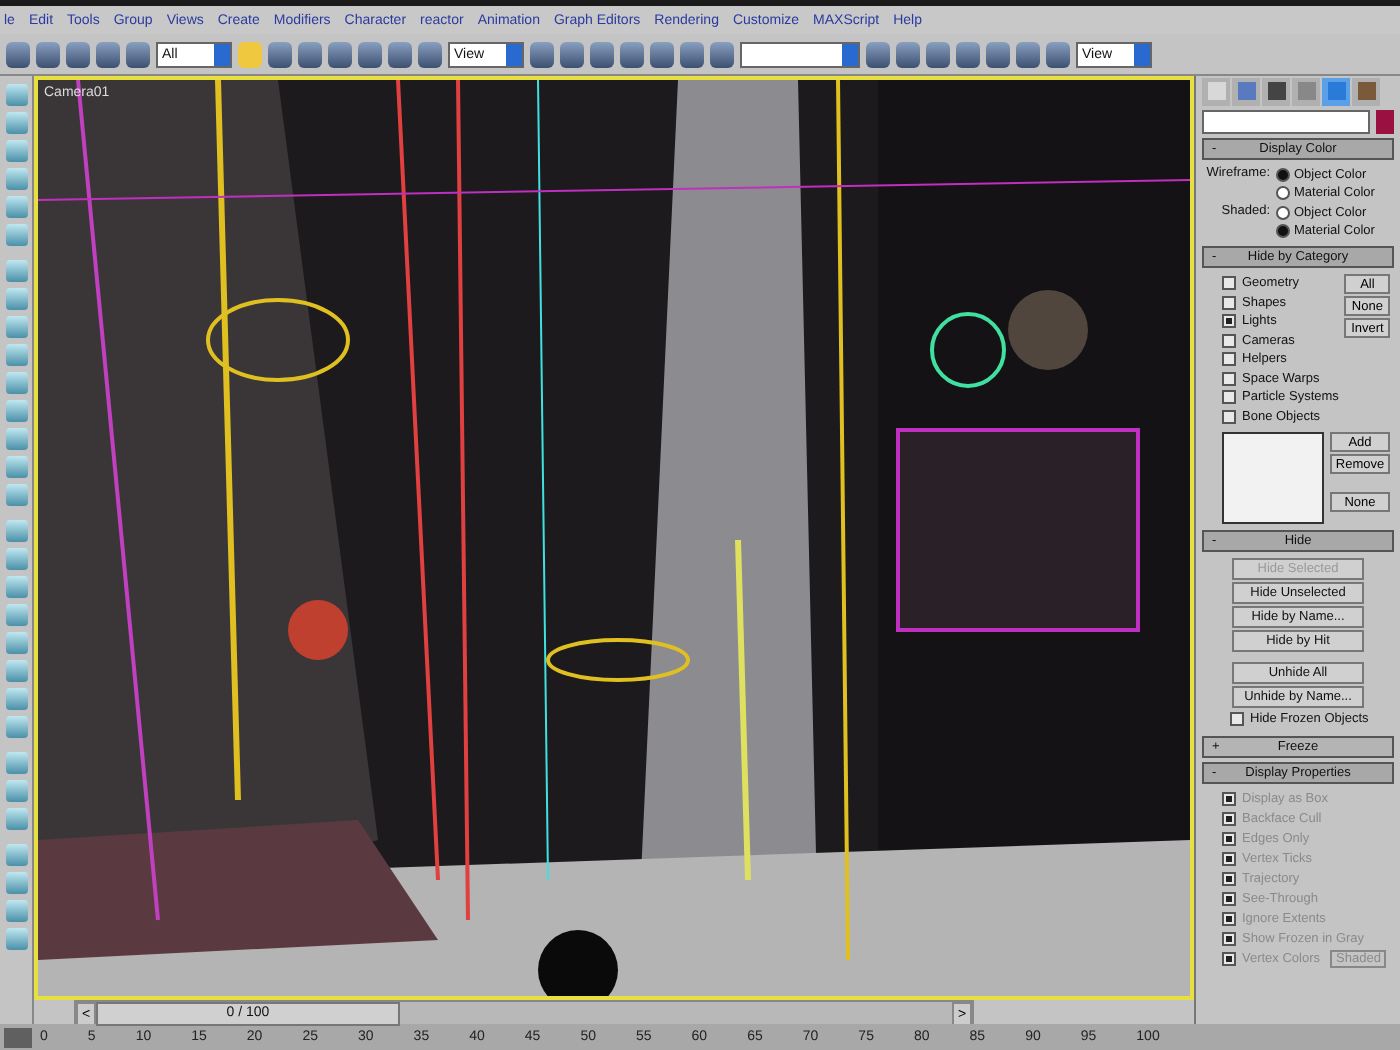 Image resolution: width=1400 pixels, height=1050 pixels. What do you see at coordinates (800, 54) in the screenshot?
I see `named-selection-field` at bounding box center [800, 54].